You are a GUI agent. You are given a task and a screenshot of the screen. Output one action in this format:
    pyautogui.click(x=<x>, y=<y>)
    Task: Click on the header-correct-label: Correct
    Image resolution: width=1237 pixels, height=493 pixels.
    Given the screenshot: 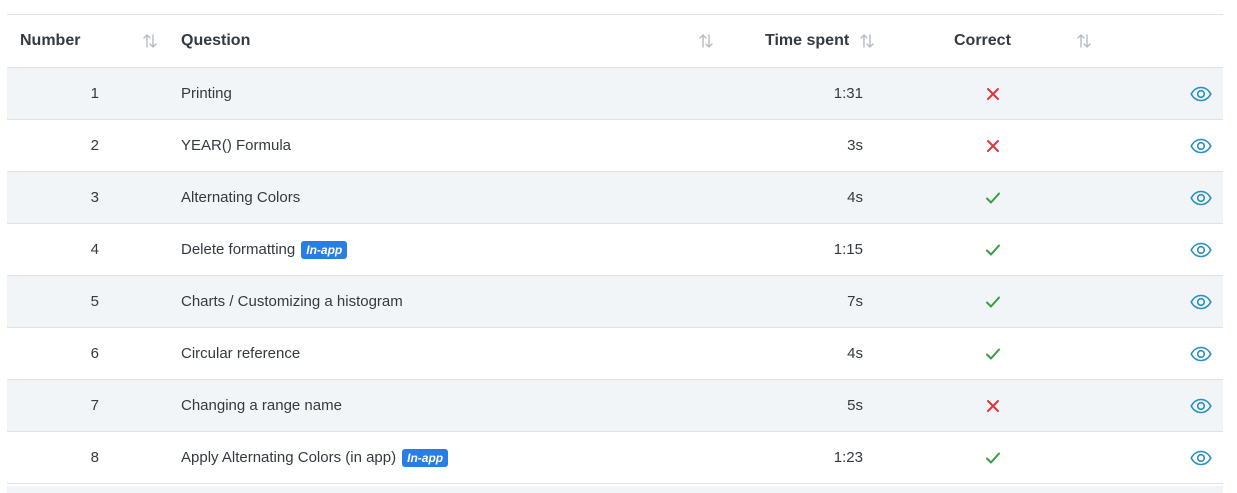 What is the action you would take?
    pyautogui.click(x=982, y=40)
    